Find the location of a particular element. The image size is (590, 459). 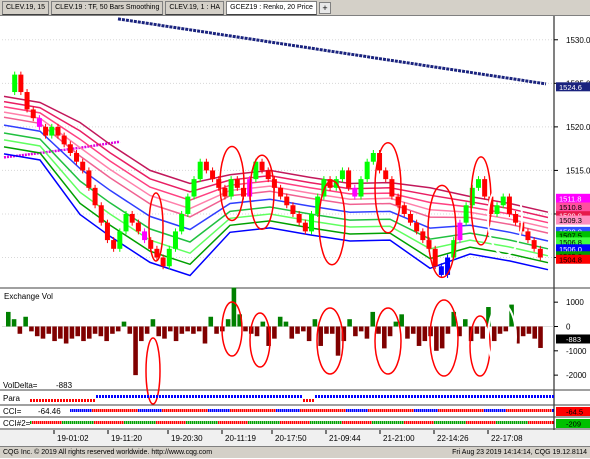

chart-tab-1: CLEV.19 : TF, 50 Bars Smoothing is located at coordinates (107, 7).